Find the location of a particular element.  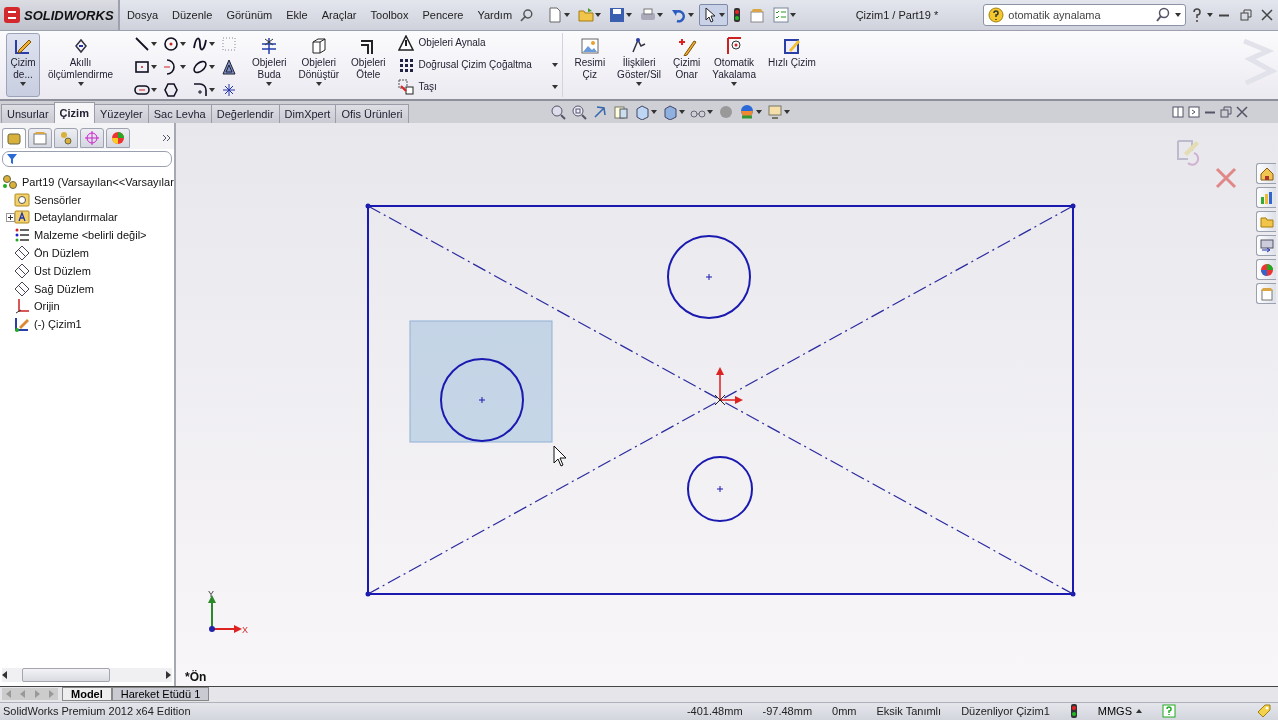

tree-item-label: Ön Düzlem is located at coordinates (62, 253).